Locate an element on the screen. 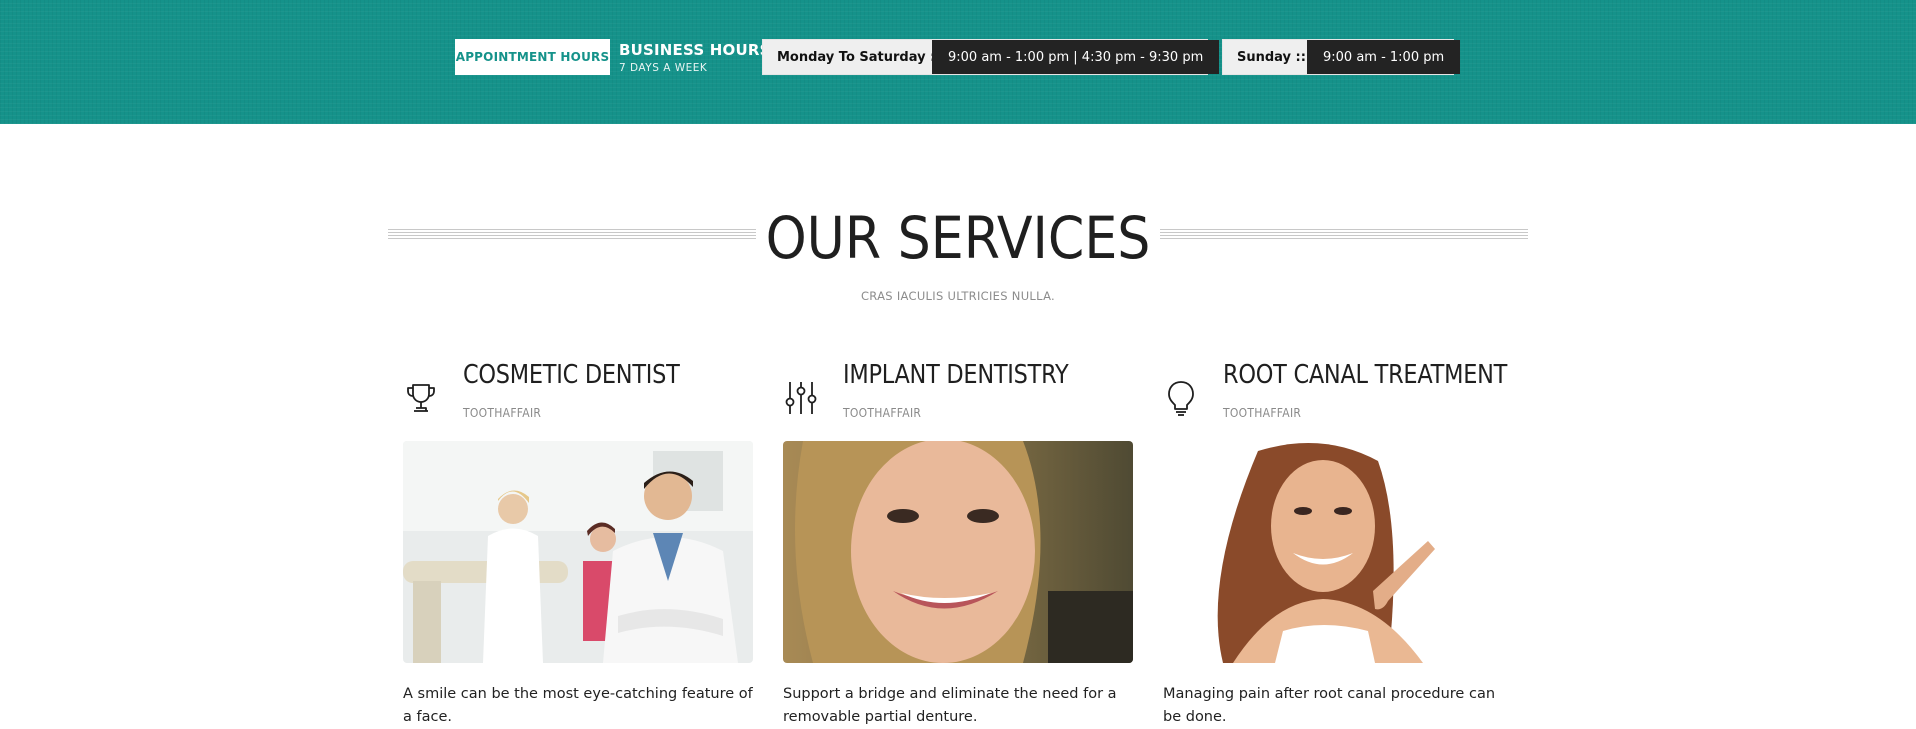  business-hours-subtitle: 7 DAYS A WEEK is located at coordinates (663, 68).